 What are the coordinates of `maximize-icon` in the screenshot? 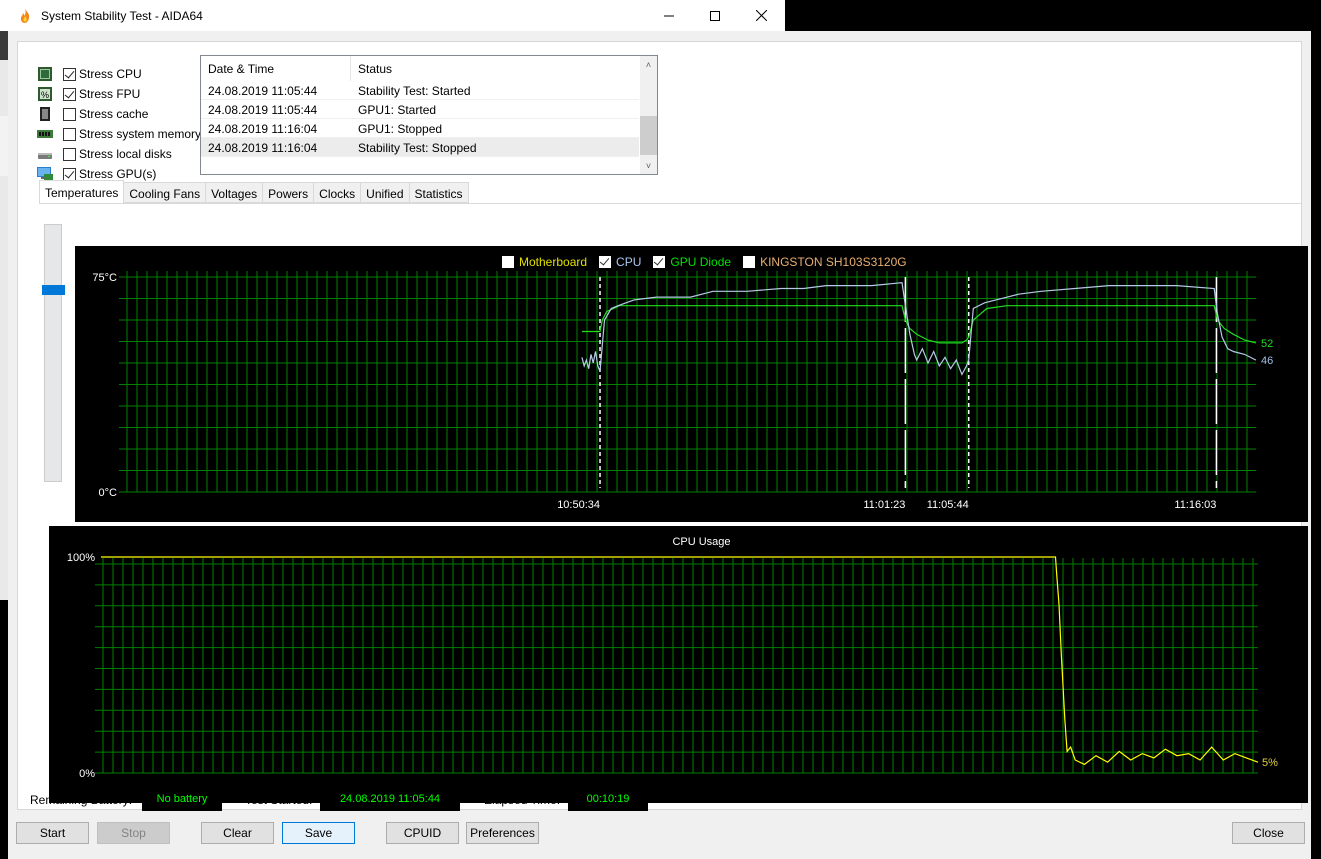 It's located at (715, 15).